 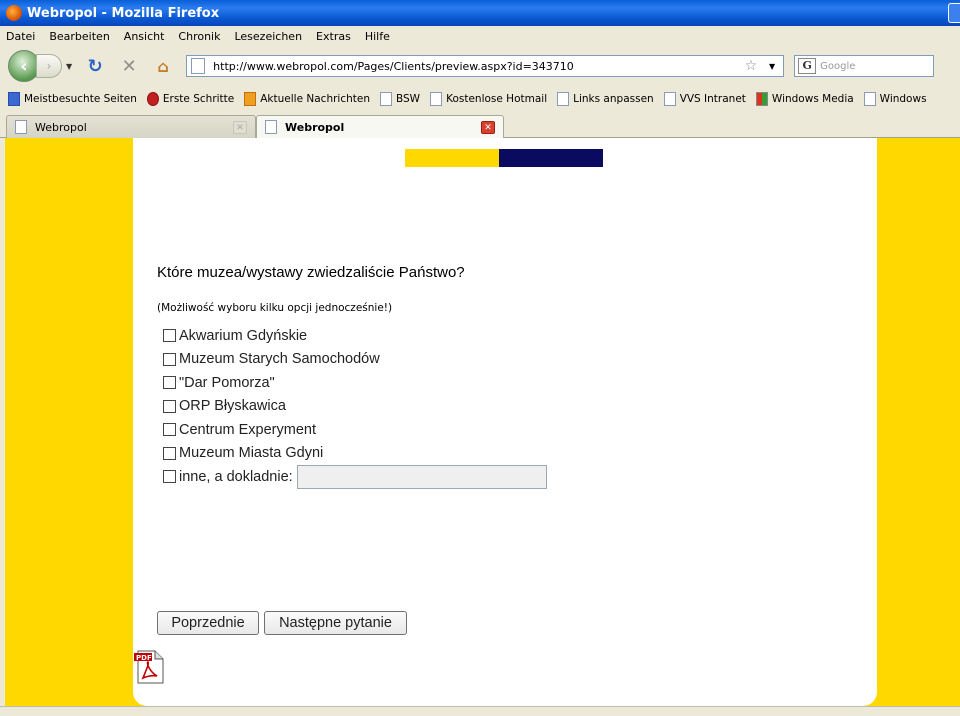 What do you see at coordinates (236, 476) in the screenshot?
I see `option-label: inne, a dokladnie:` at bounding box center [236, 476].